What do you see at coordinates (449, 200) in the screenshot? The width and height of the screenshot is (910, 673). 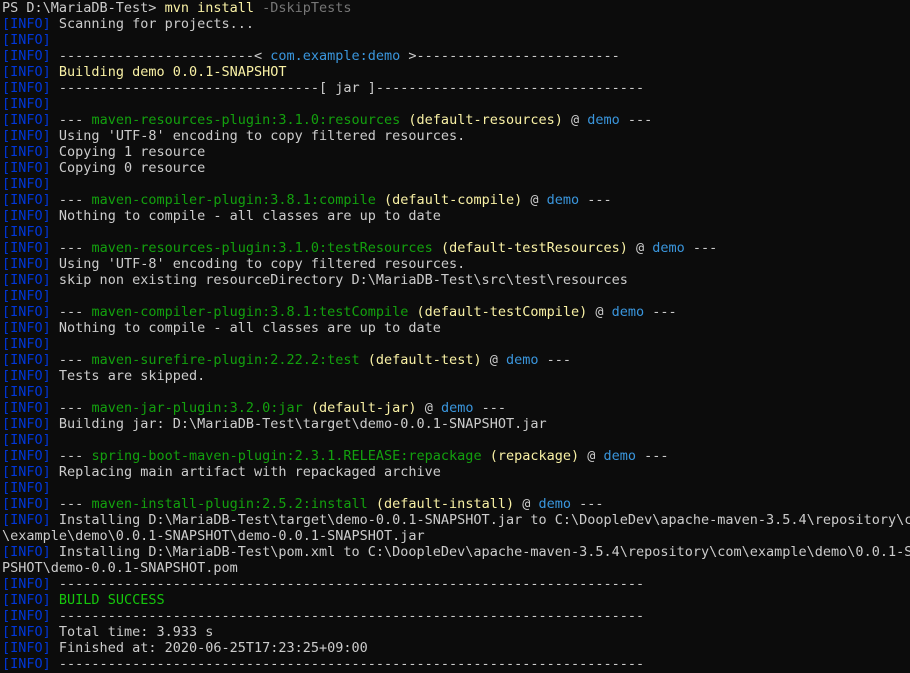 I see `output-text: (default-compile)` at bounding box center [449, 200].